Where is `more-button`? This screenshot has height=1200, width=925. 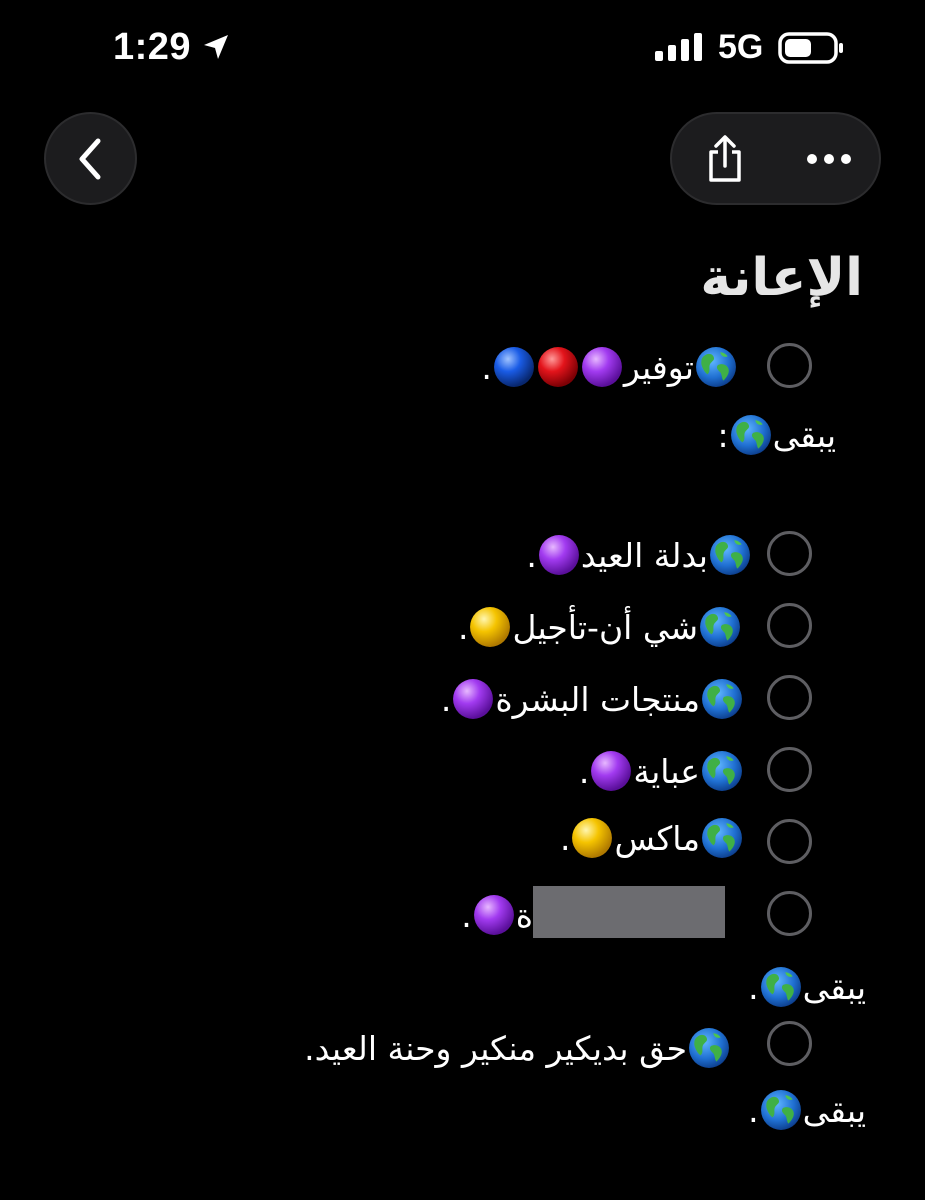 more-button is located at coordinates (829, 159).